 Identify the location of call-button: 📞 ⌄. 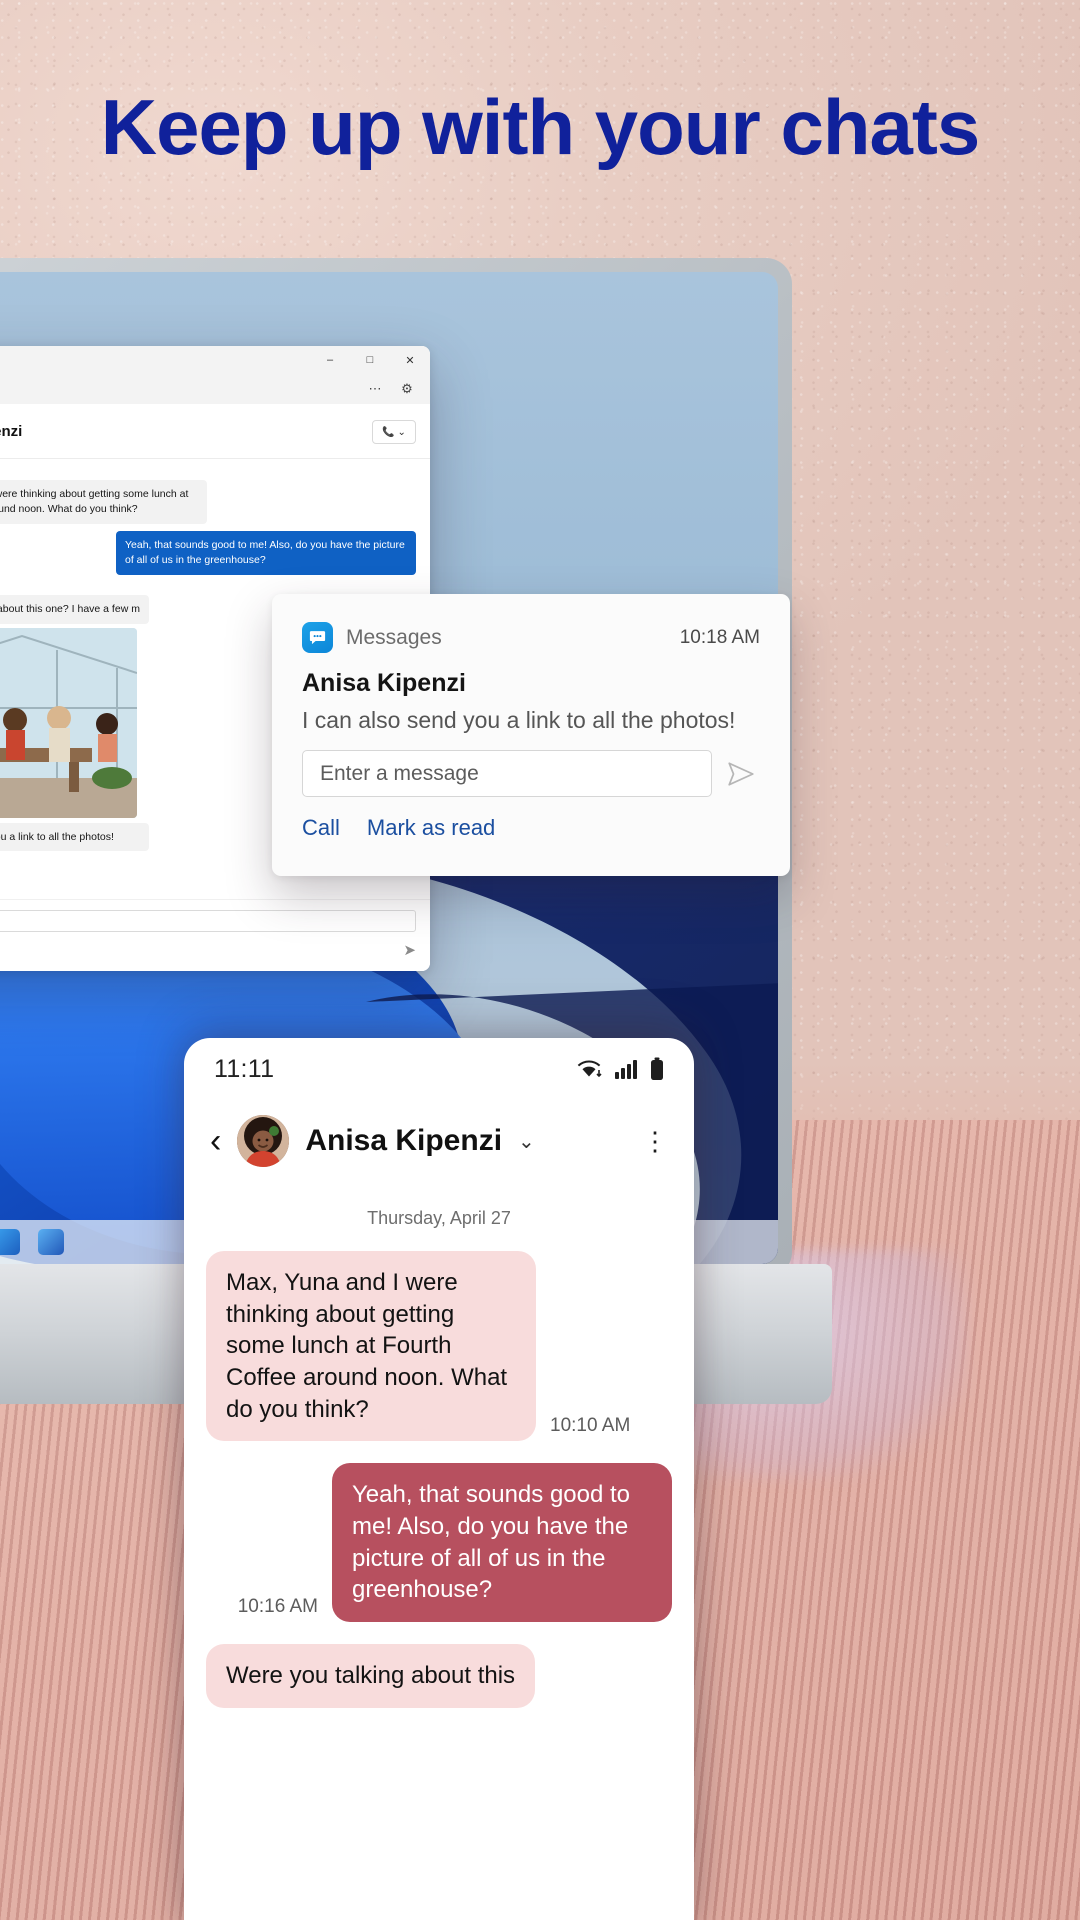
(394, 432).